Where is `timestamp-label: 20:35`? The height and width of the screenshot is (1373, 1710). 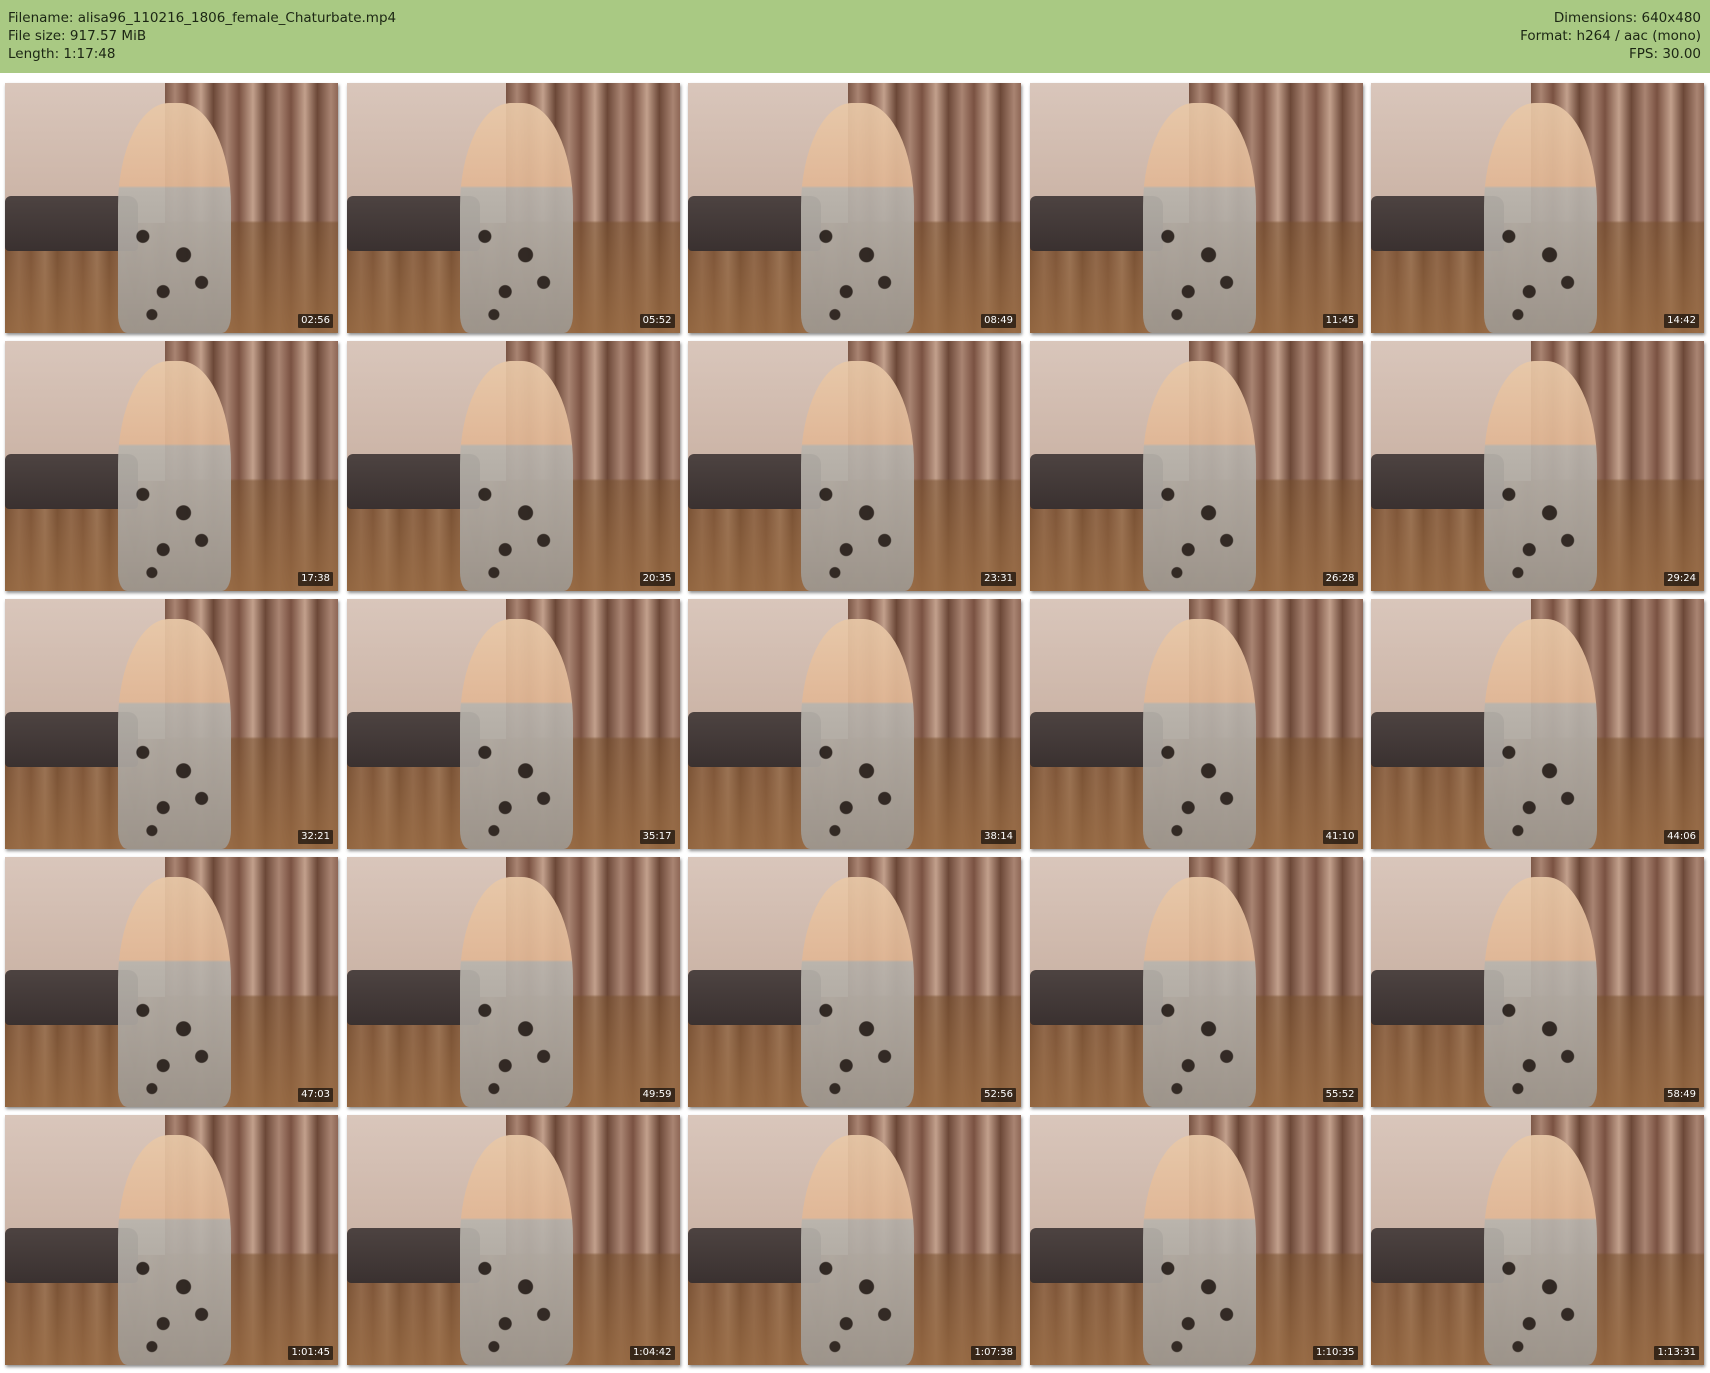 timestamp-label: 20:35 is located at coordinates (657, 579).